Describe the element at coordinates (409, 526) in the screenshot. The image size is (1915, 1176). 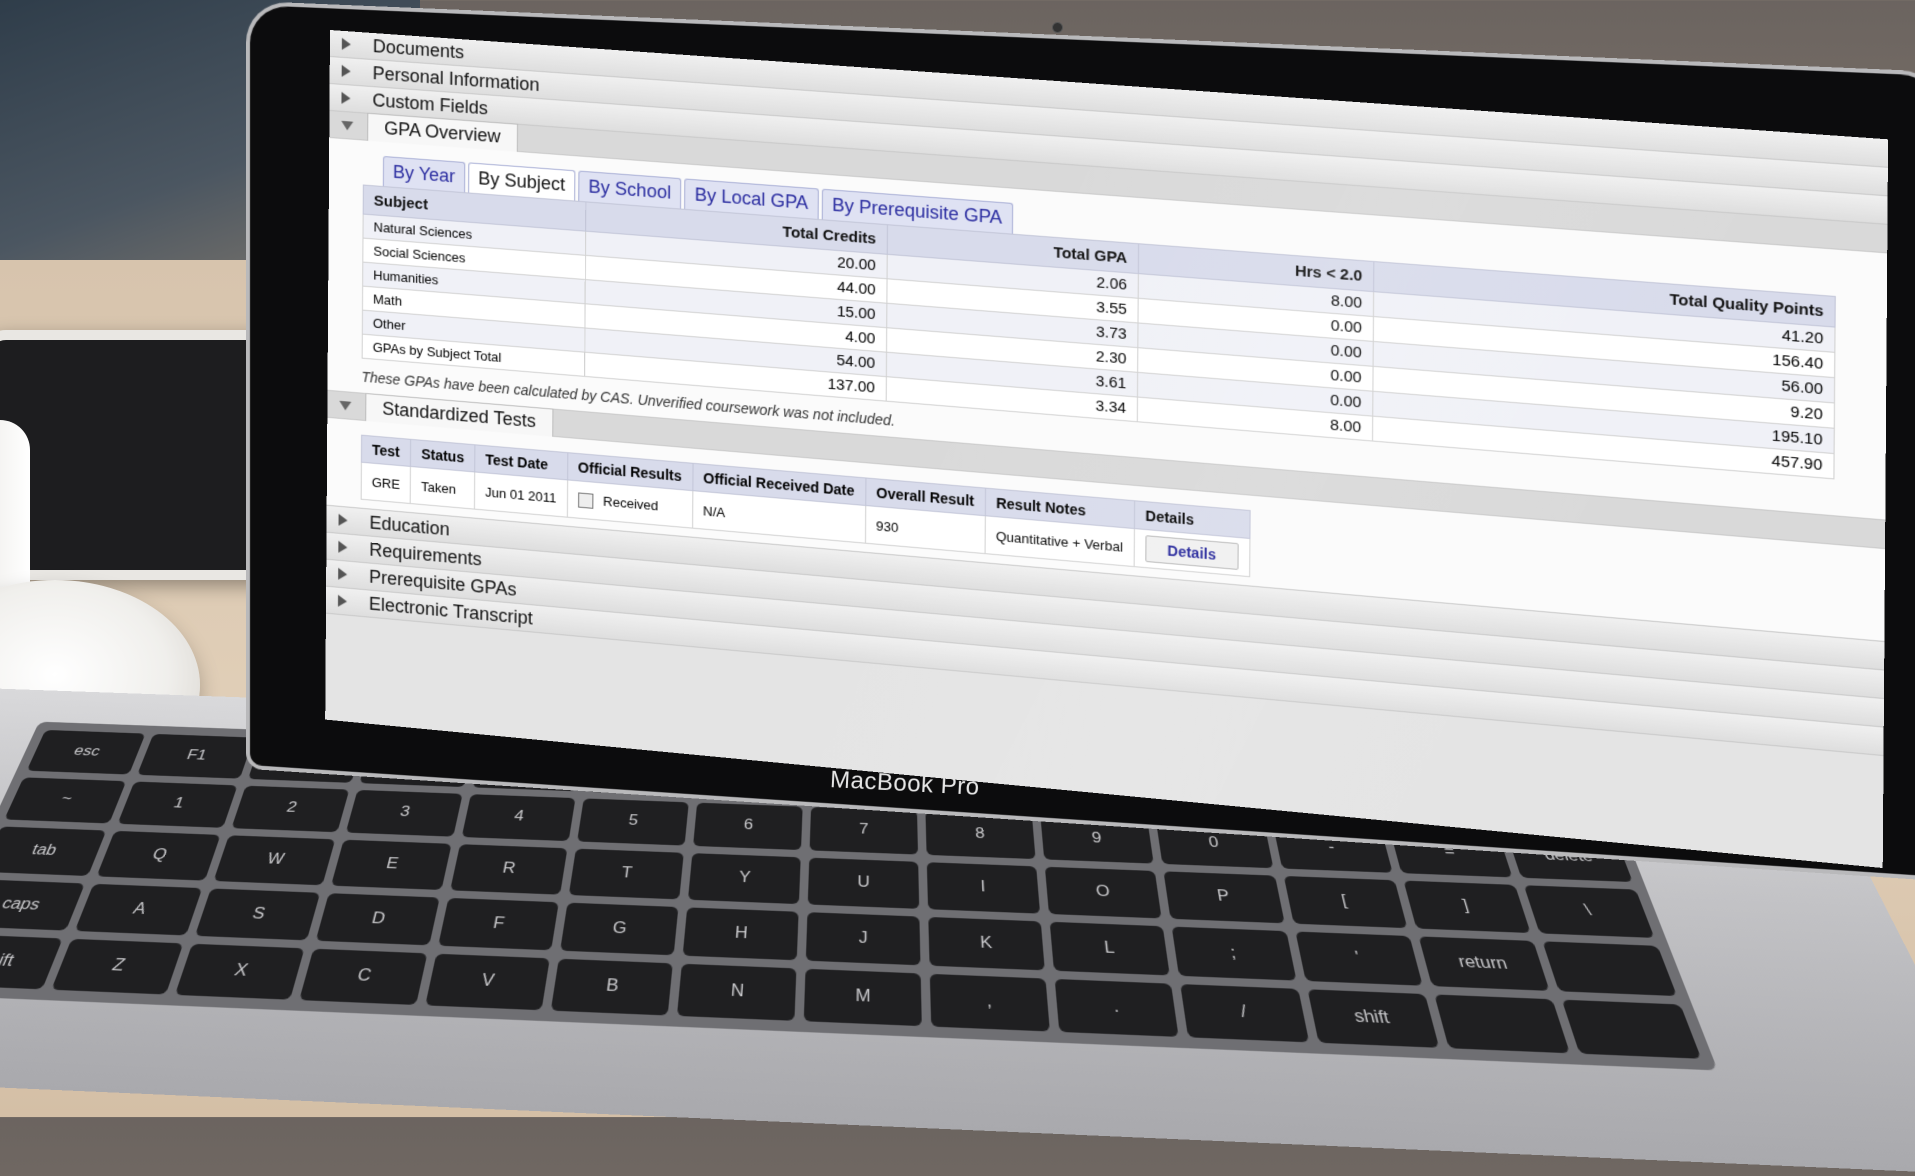
I see `section-label: Education` at that location.